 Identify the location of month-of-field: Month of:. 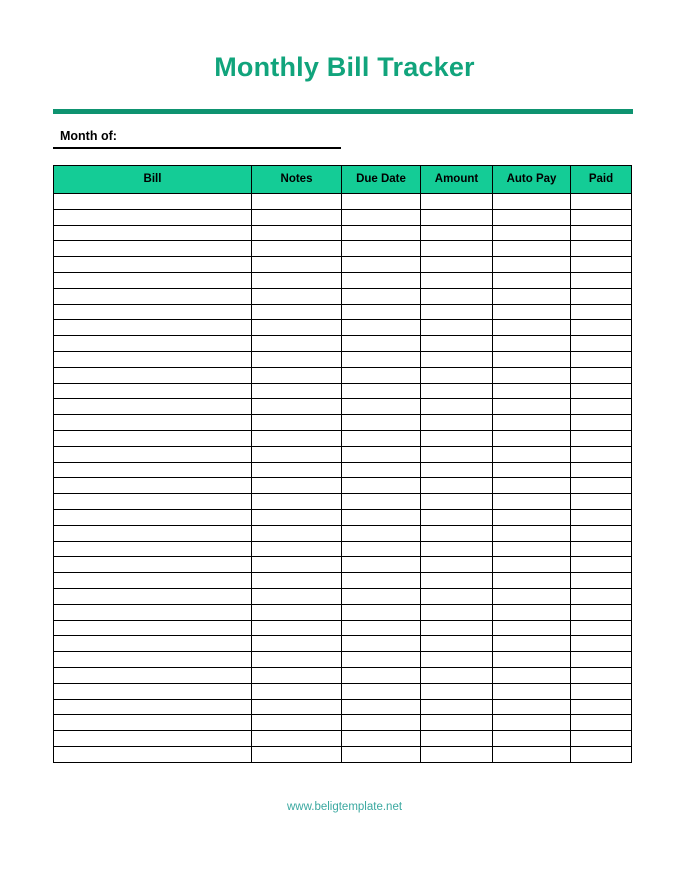
(197, 139).